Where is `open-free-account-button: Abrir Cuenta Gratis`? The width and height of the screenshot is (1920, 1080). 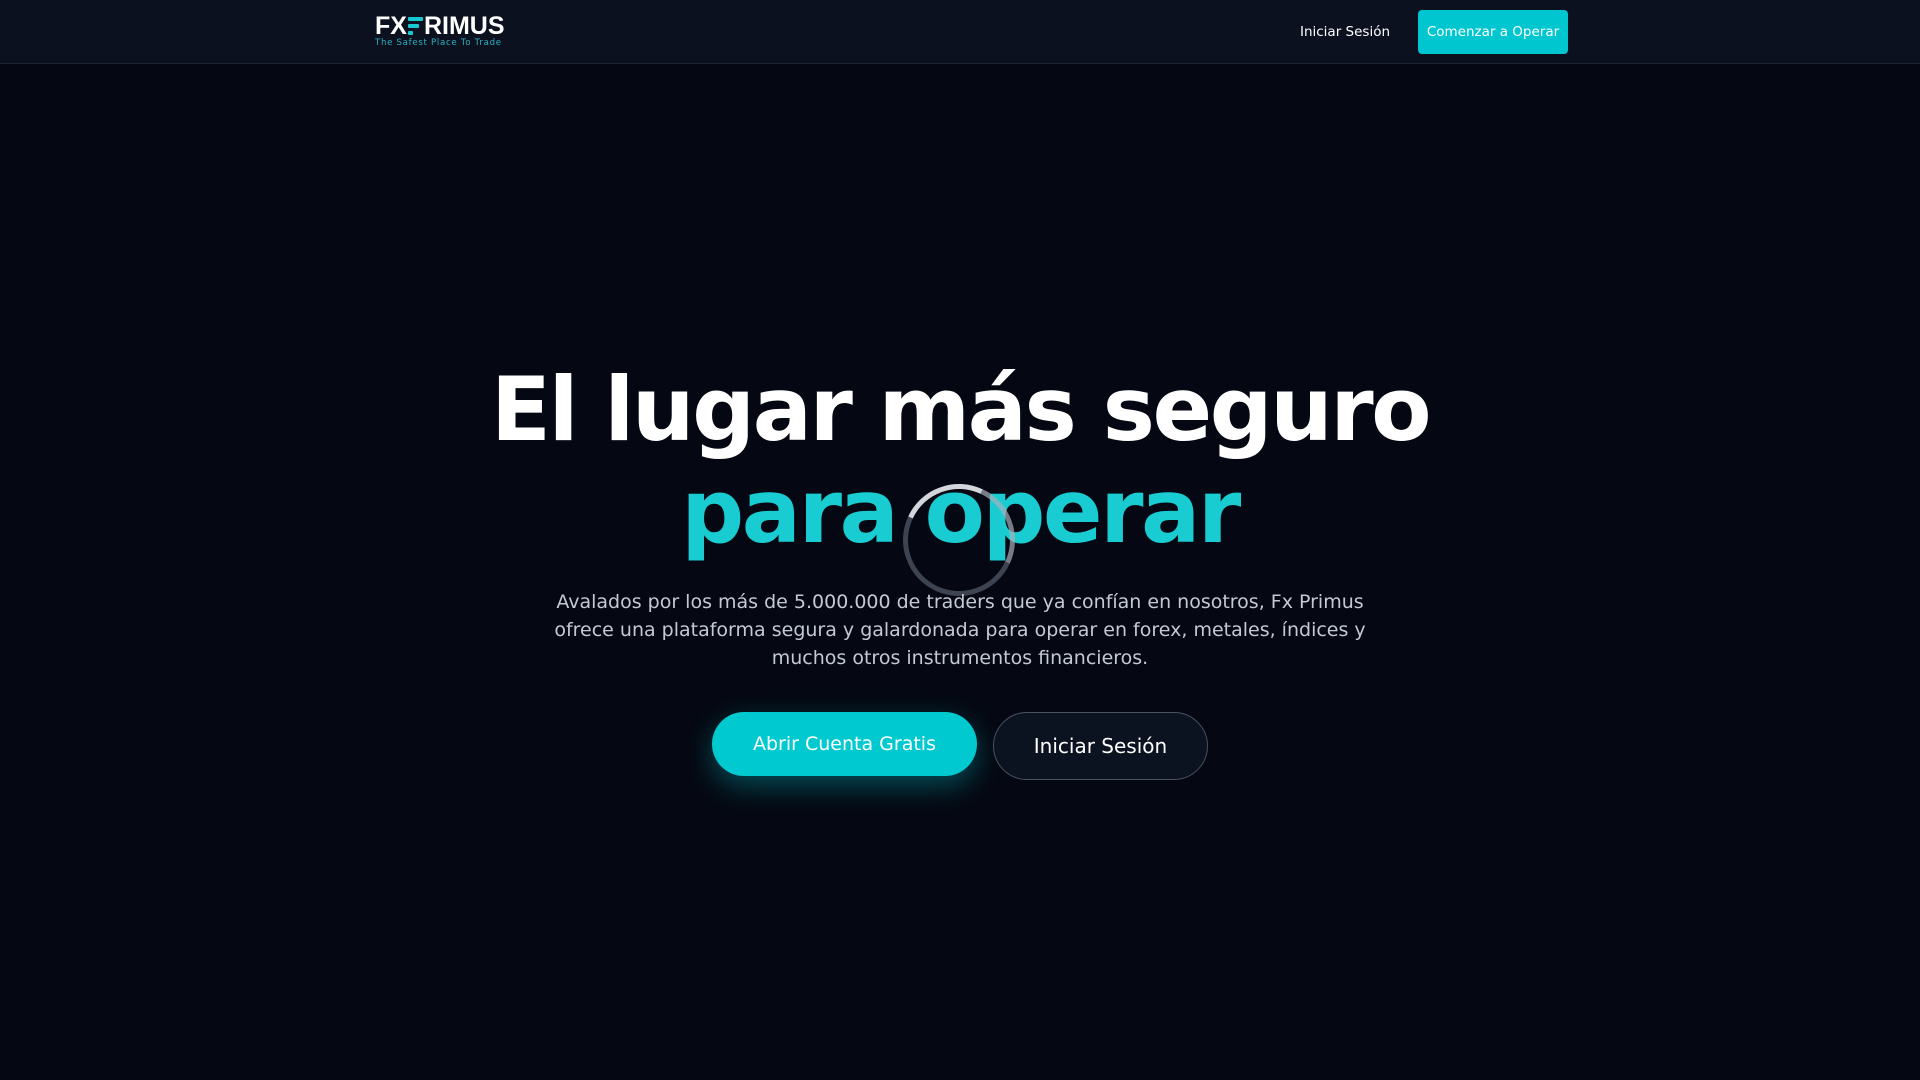 open-free-account-button: Abrir Cuenta Gratis is located at coordinates (844, 744).